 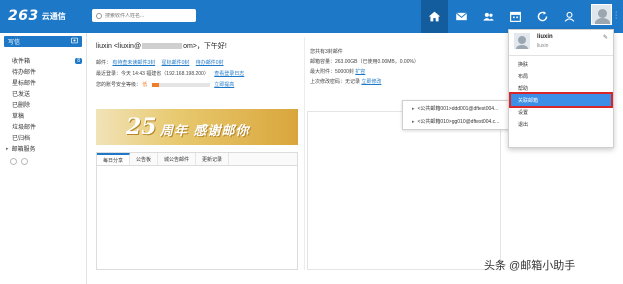 I want to click on user-dropdown-menu: liuxin liuxin ✎ 换肤 布局 帮助 关联邮箱 设置 退出, so click(x=561, y=88).